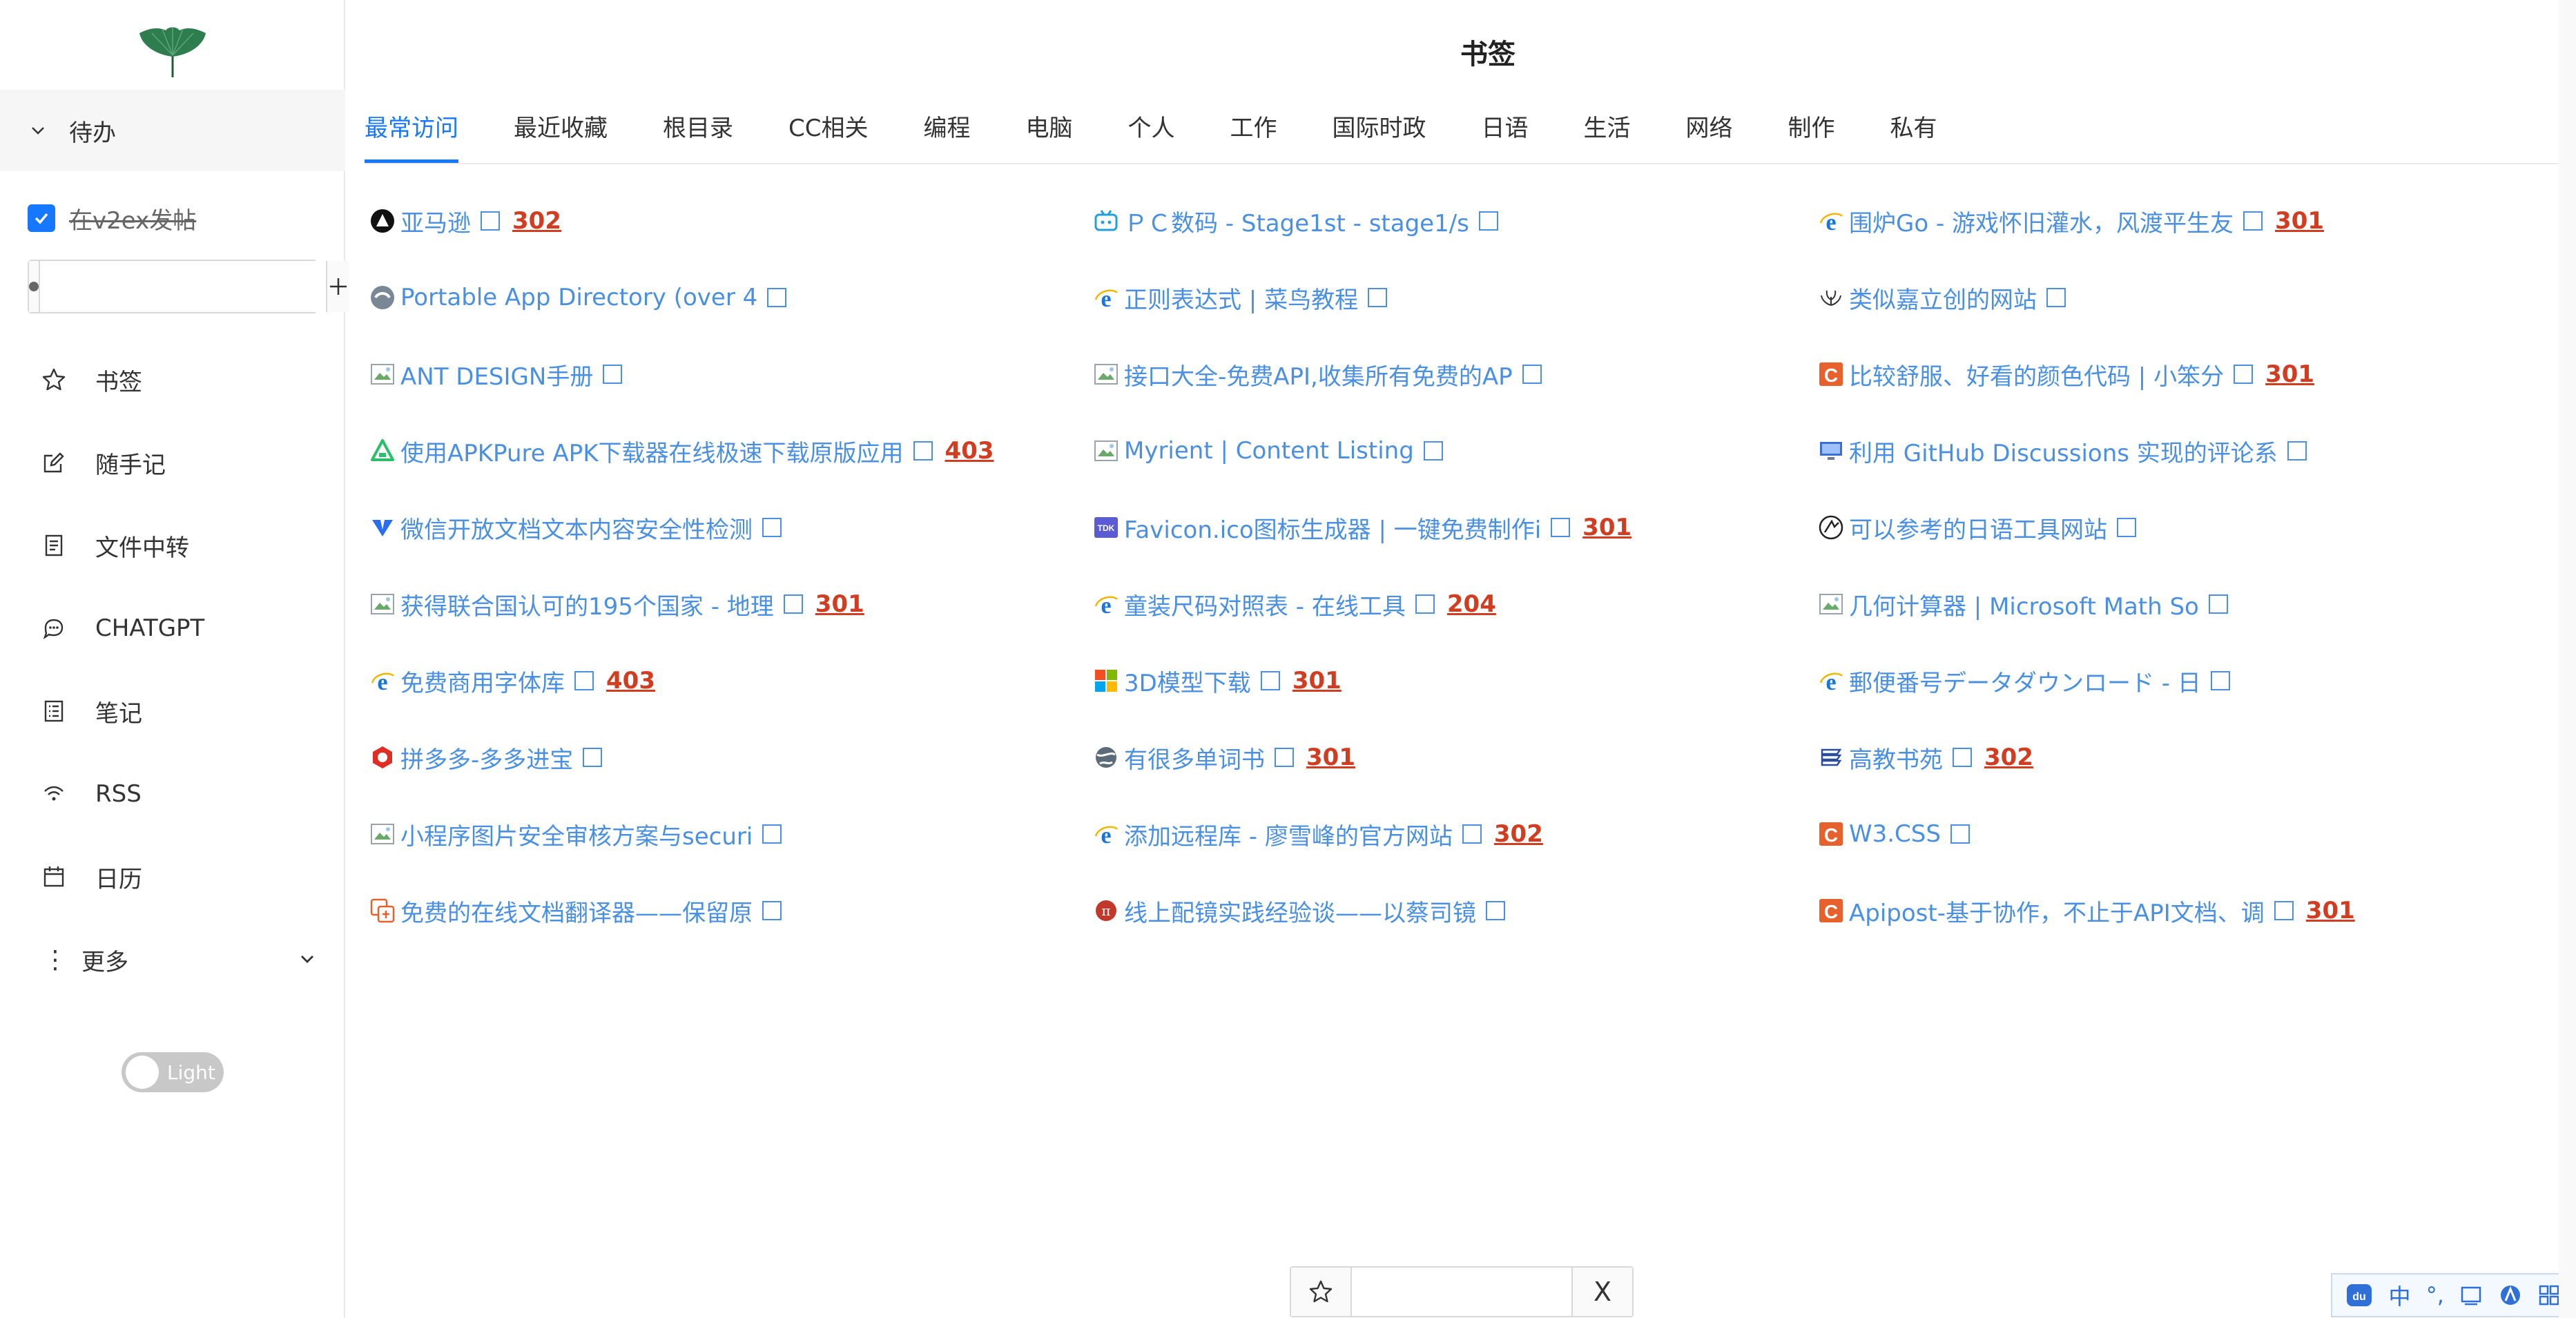 Image resolution: width=2576 pixels, height=1318 pixels. I want to click on tab-personal: 个人, so click(1150, 130).